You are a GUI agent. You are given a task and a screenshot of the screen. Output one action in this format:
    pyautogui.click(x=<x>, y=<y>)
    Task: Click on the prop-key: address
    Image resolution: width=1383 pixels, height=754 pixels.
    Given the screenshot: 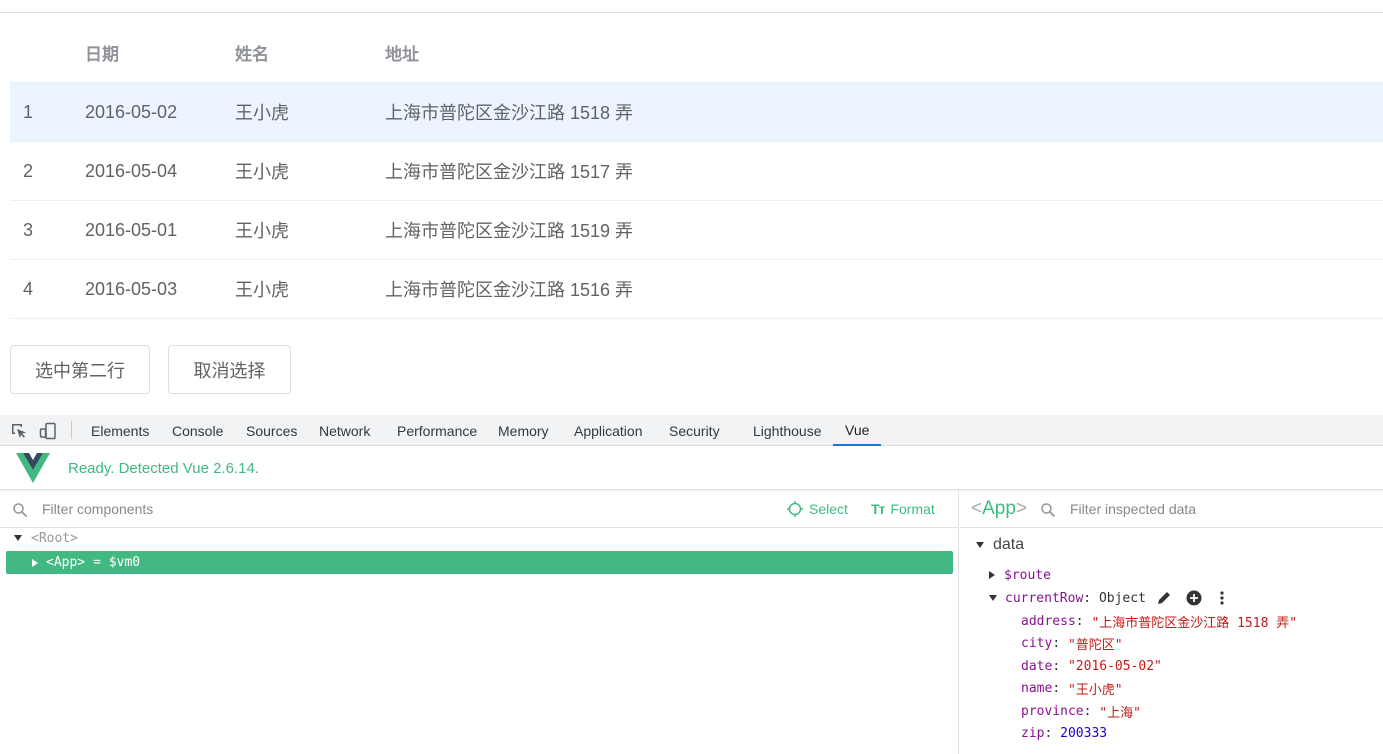 What is the action you would take?
    pyautogui.click(x=1048, y=621)
    